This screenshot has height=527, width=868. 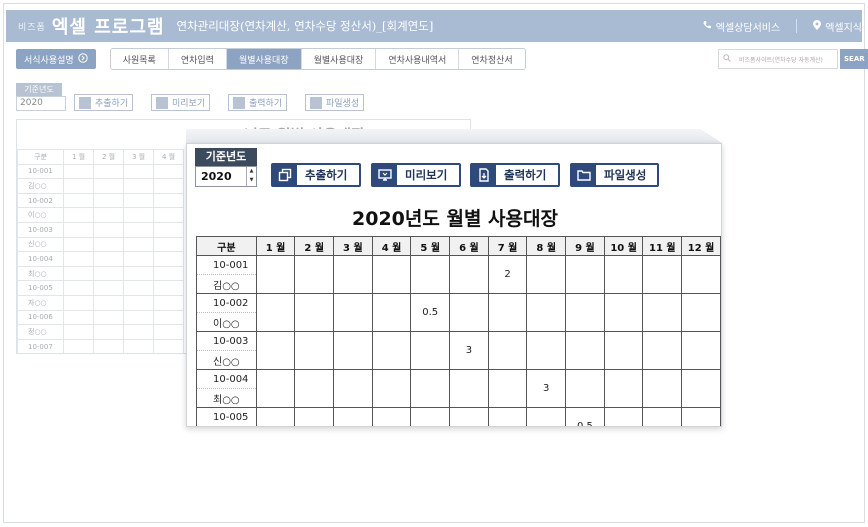 I want to click on header-month: 2 월, so click(x=314, y=246).